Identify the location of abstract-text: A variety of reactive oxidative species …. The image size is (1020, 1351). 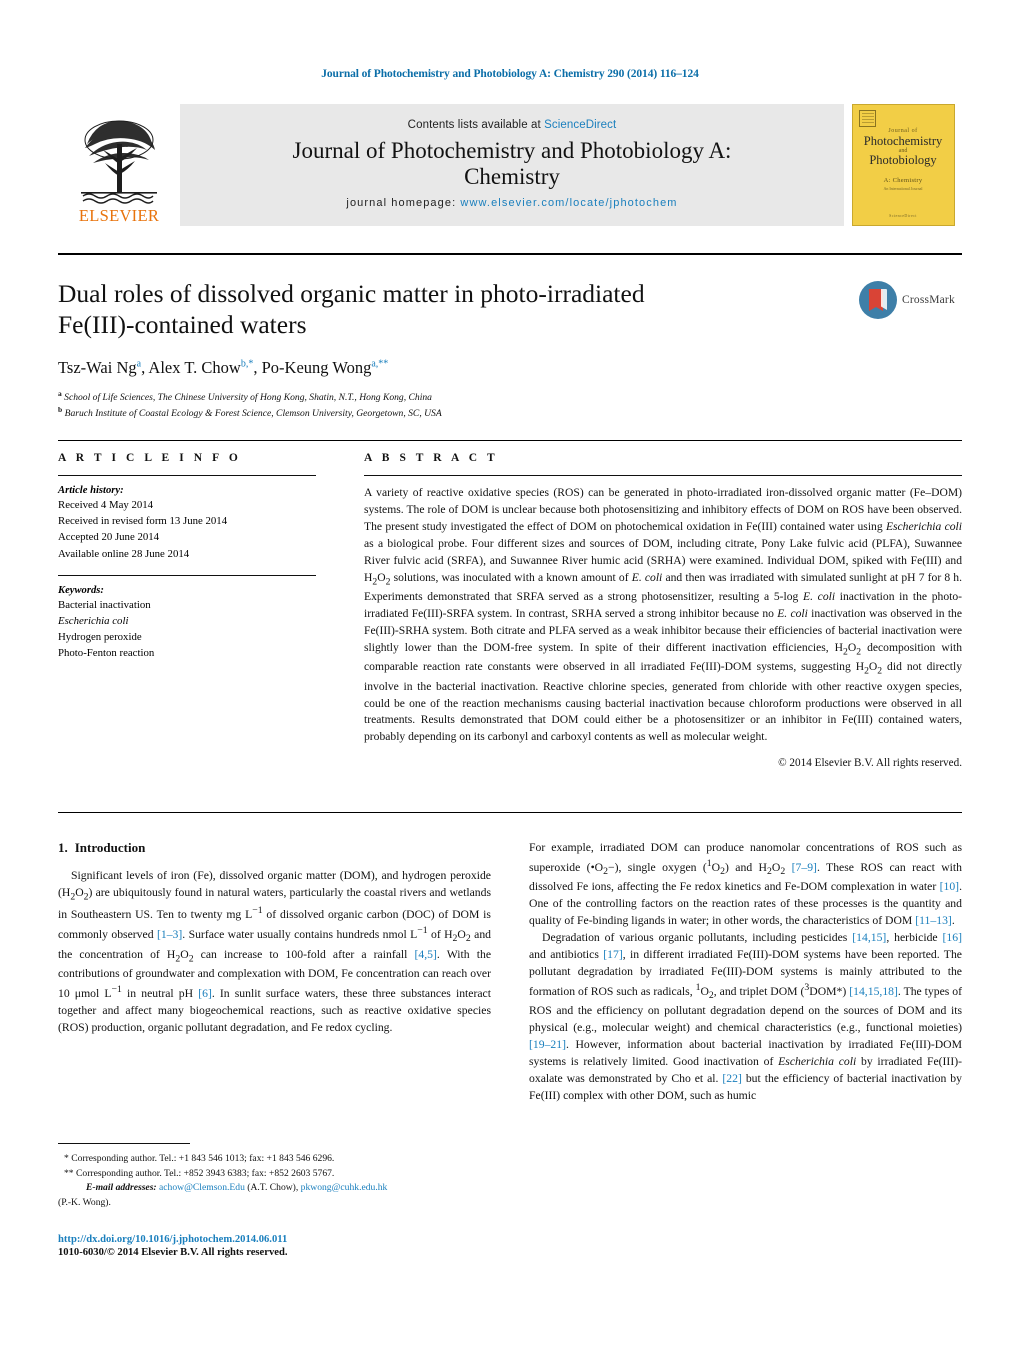
(663, 615).